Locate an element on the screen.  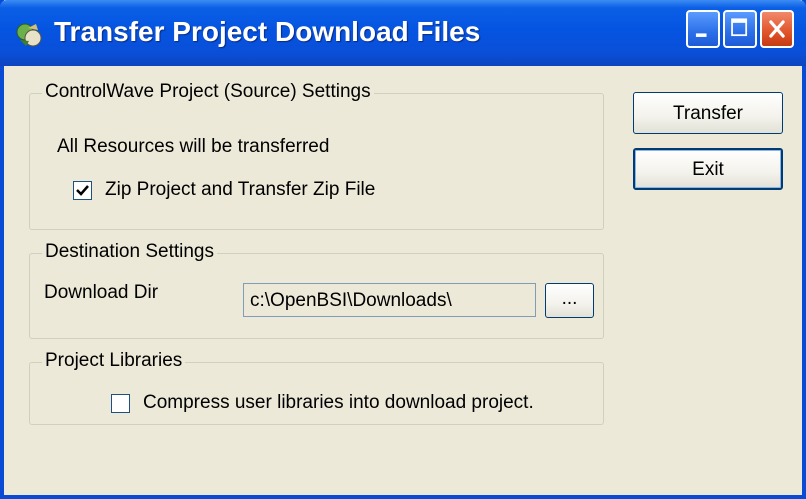
title-bar: Transfer Project Download Files is located at coordinates (403, 33).